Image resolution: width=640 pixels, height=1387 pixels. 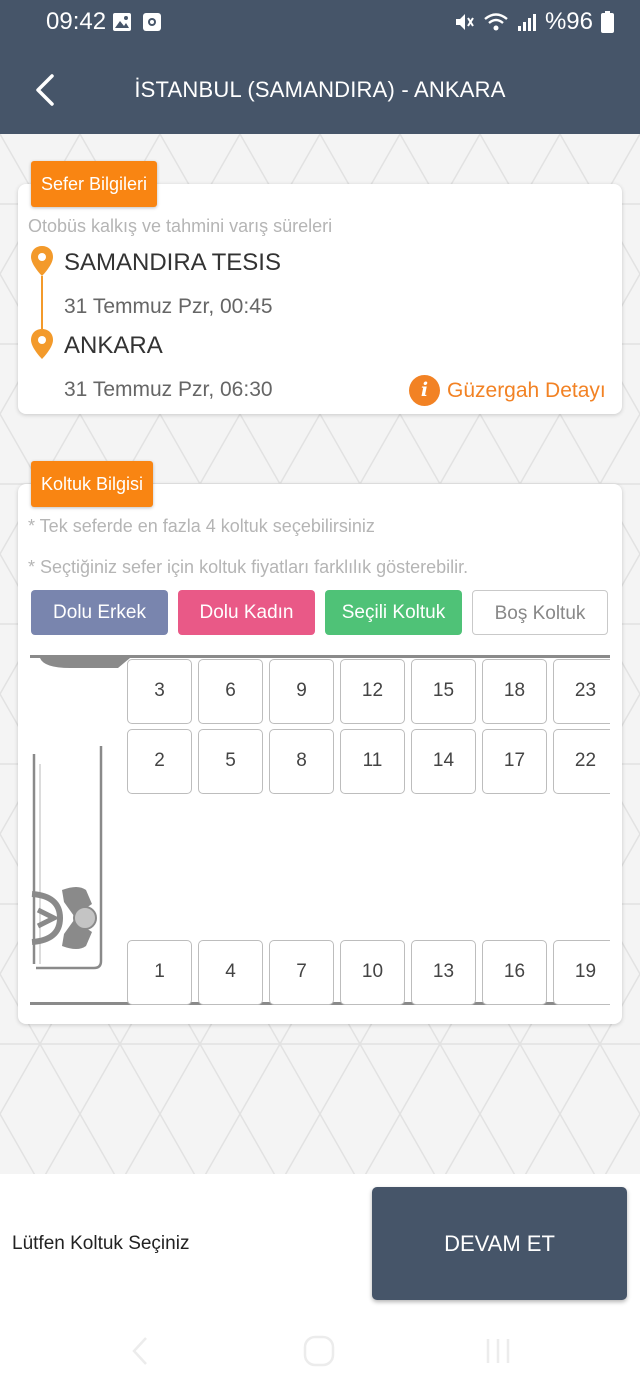 What do you see at coordinates (99, 612) in the screenshot?
I see `legend-occupied-male: Dolu Erkek` at bounding box center [99, 612].